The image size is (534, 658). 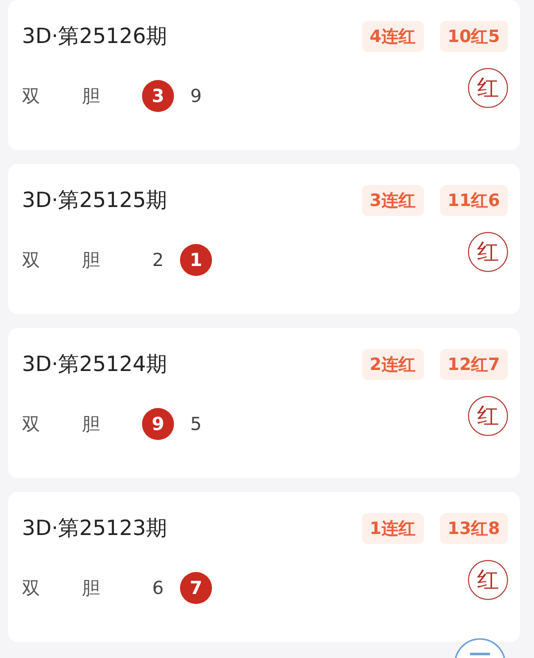 I want to click on number-text: 6, so click(x=158, y=588).